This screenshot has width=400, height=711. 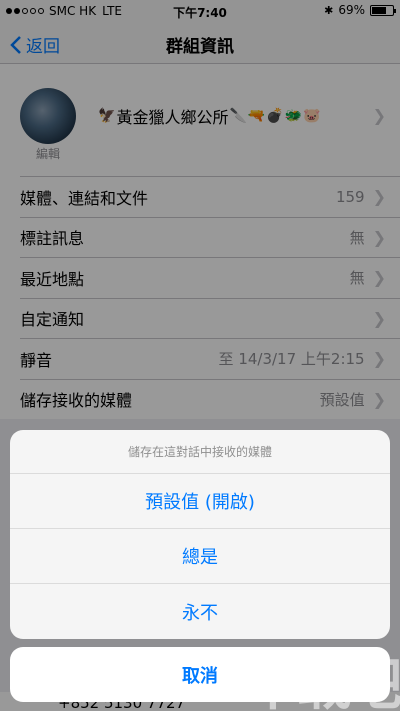 I want to click on option-always: 總是, so click(x=200, y=556).